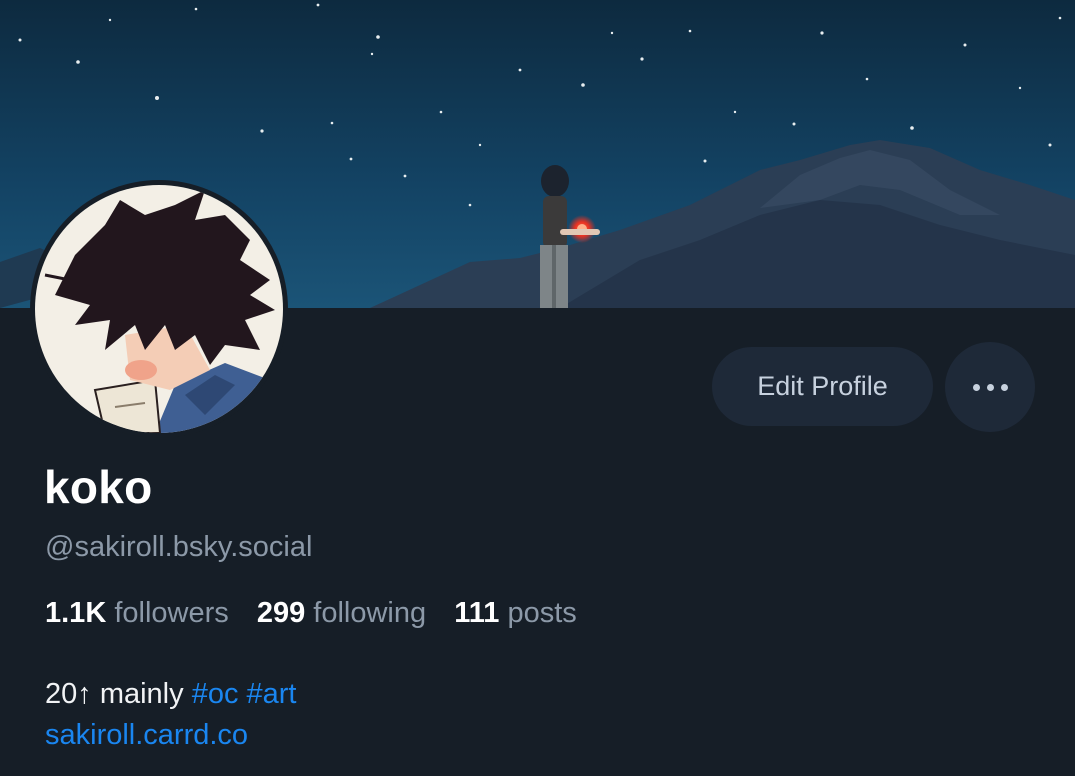  Describe the element at coordinates (477, 613) in the screenshot. I see `posts-count: 111` at that location.